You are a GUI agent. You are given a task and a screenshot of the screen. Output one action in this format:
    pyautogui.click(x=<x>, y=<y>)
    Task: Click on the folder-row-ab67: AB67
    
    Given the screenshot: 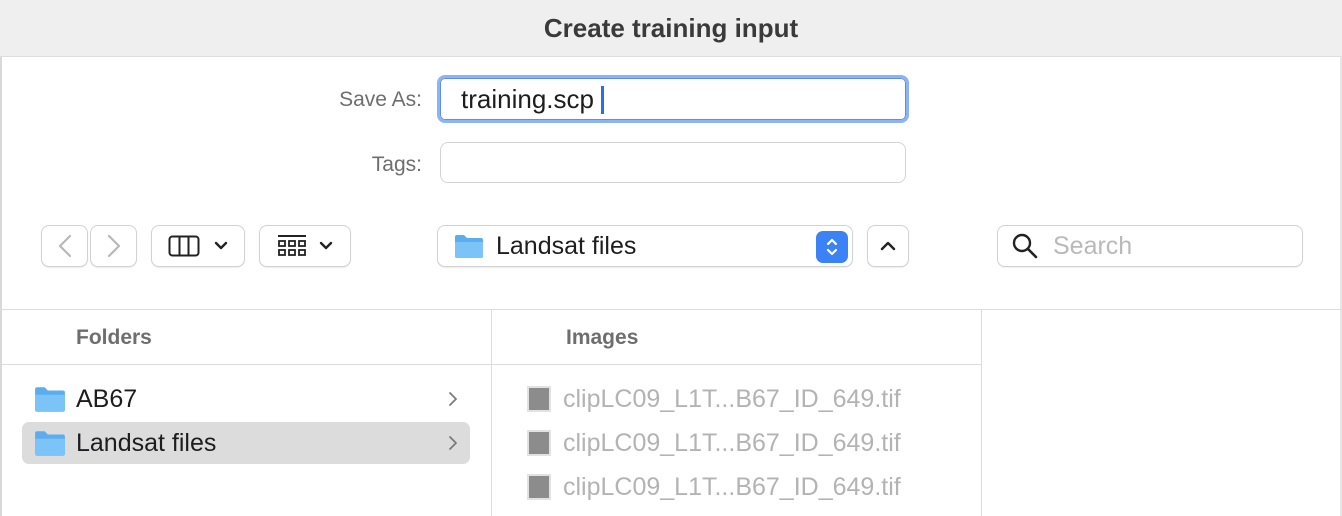 What is the action you would take?
    pyautogui.click(x=246, y=399)
    